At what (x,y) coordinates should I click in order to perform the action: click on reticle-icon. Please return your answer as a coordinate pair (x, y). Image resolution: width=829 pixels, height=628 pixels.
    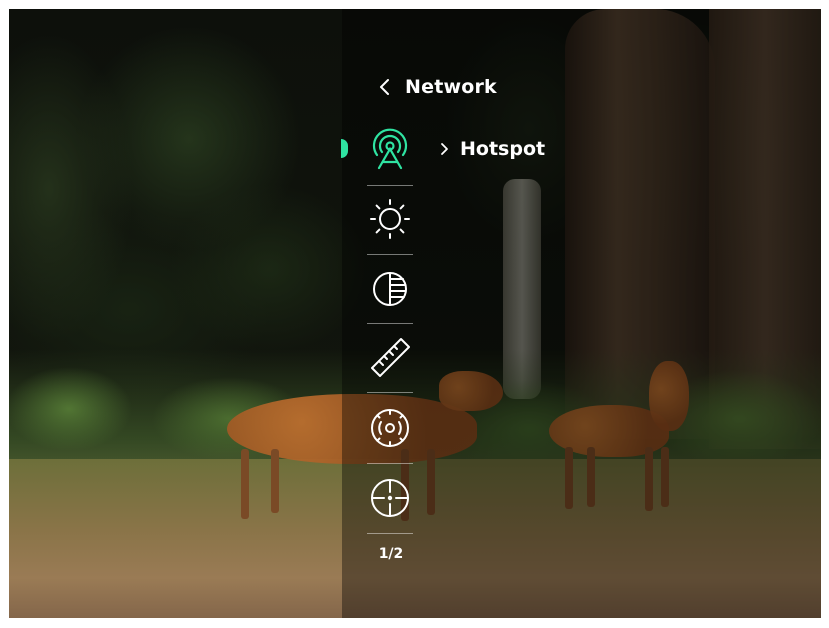
    Looking at the image, I should click on (390, 498).